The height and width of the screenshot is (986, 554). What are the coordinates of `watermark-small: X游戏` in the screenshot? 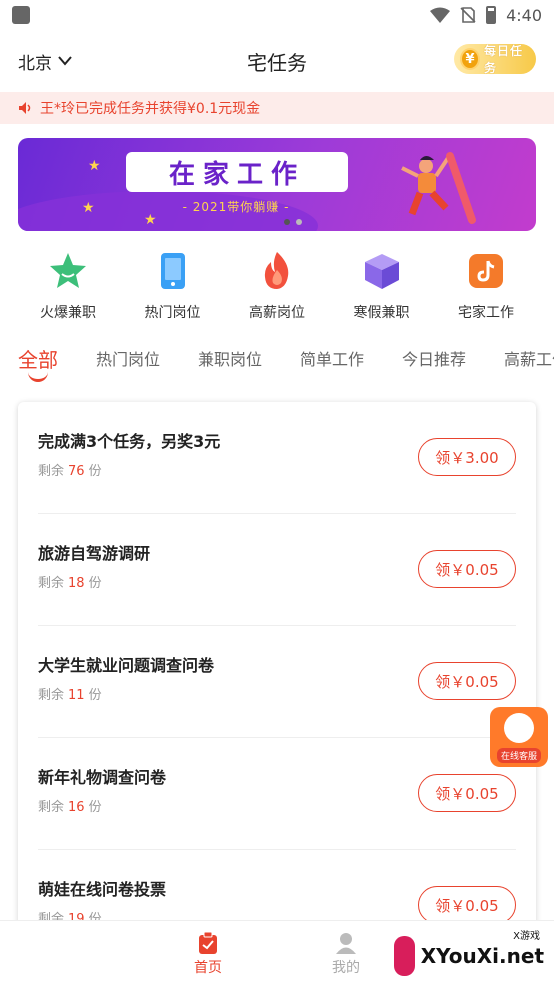 It's located at (526, 936).